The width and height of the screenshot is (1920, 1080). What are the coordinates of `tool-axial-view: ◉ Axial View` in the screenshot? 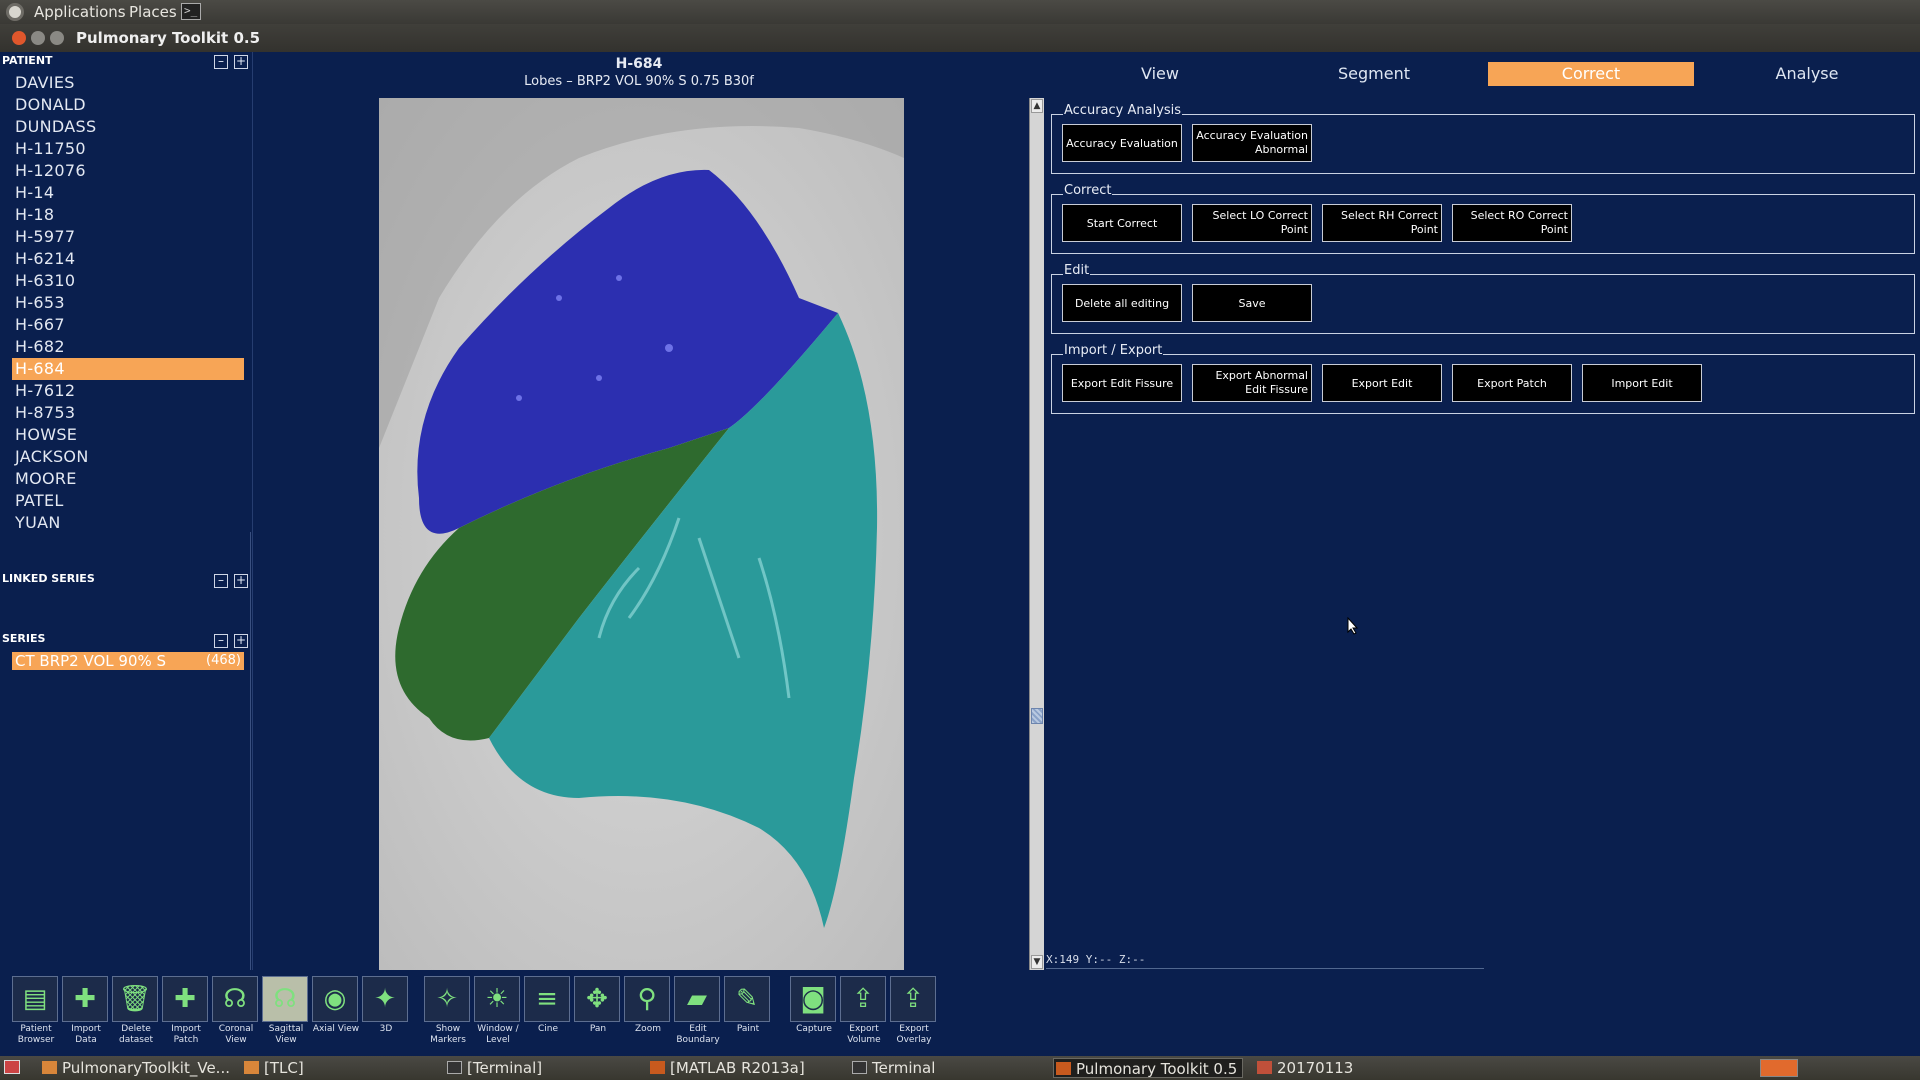 It's located at (336, 1005).